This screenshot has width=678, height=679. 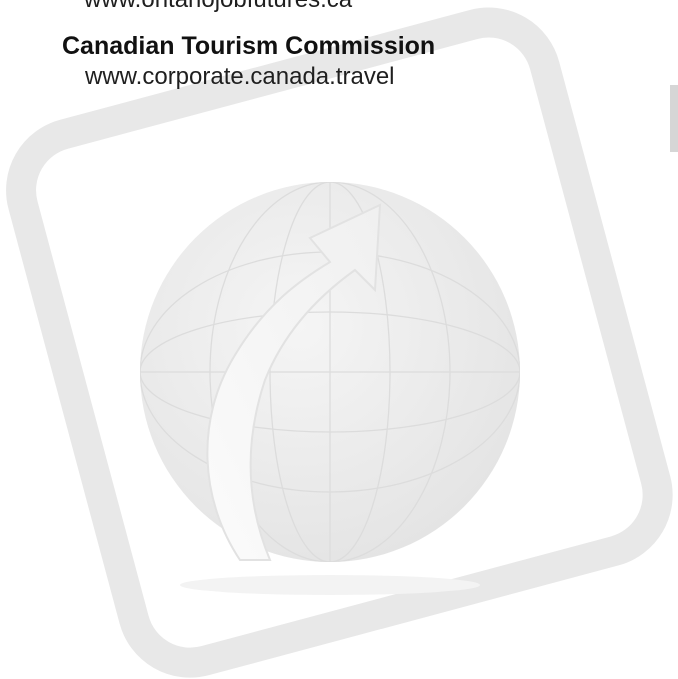 I want to click on resource-entry: www.ontariojobfutures.ca, so click(x=218, y=6).